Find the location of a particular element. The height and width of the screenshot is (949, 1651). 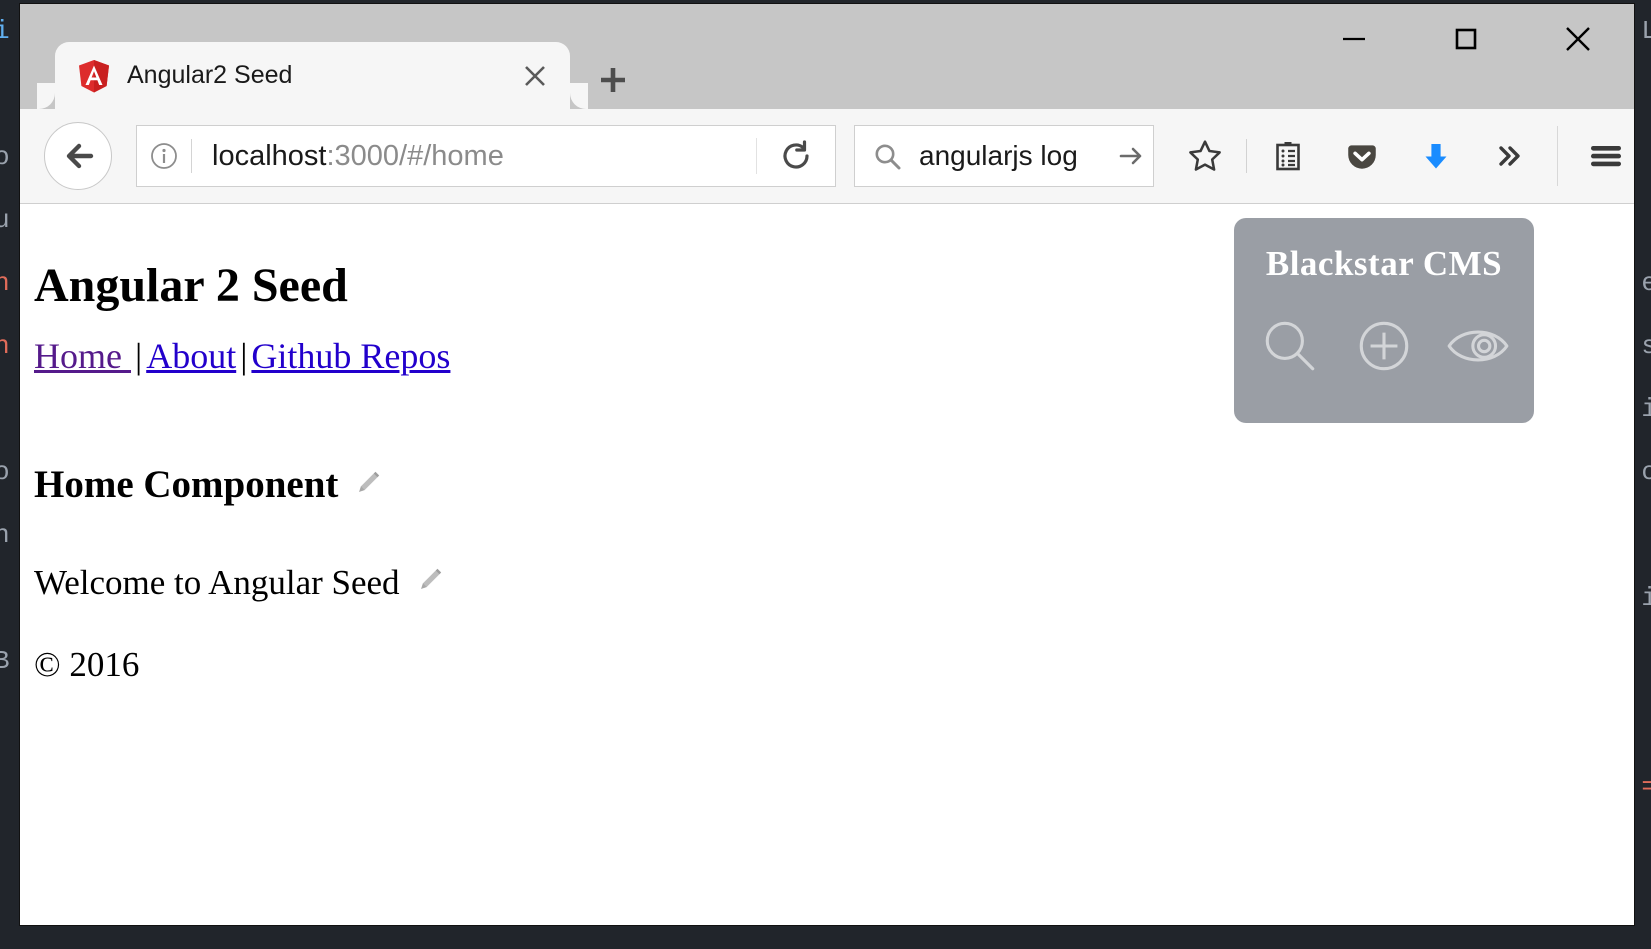

cms-add-button is located at coordinates (1384, 348).